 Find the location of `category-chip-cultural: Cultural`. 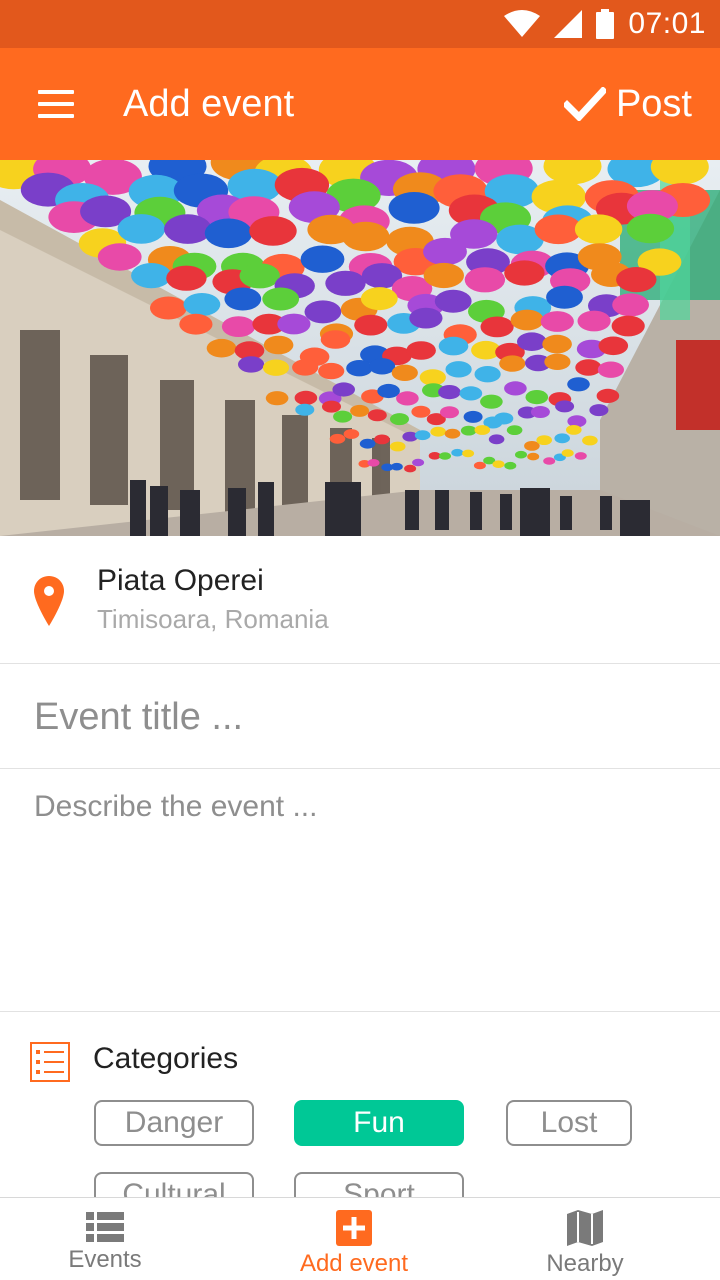

category-chip-cultural: Cultural is located at coordinates (174, 1185).